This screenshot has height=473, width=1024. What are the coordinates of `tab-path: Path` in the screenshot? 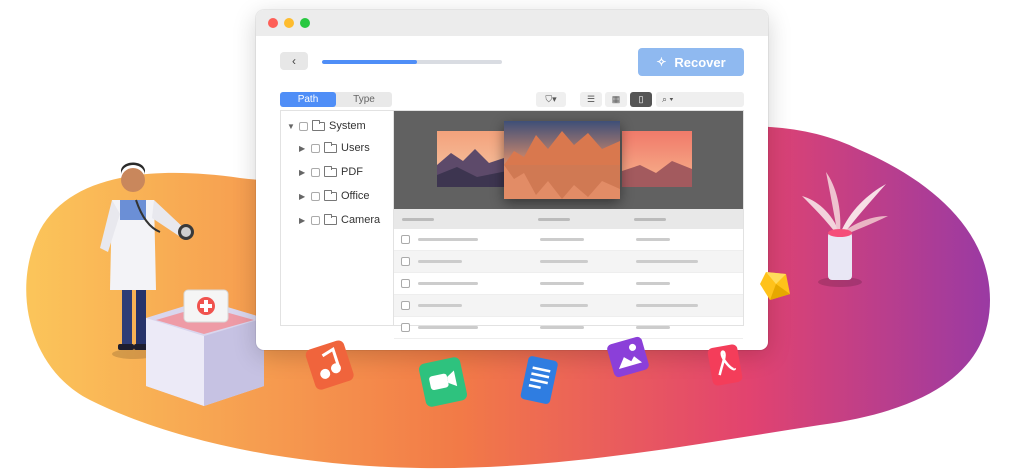 It's located at (308, 99).